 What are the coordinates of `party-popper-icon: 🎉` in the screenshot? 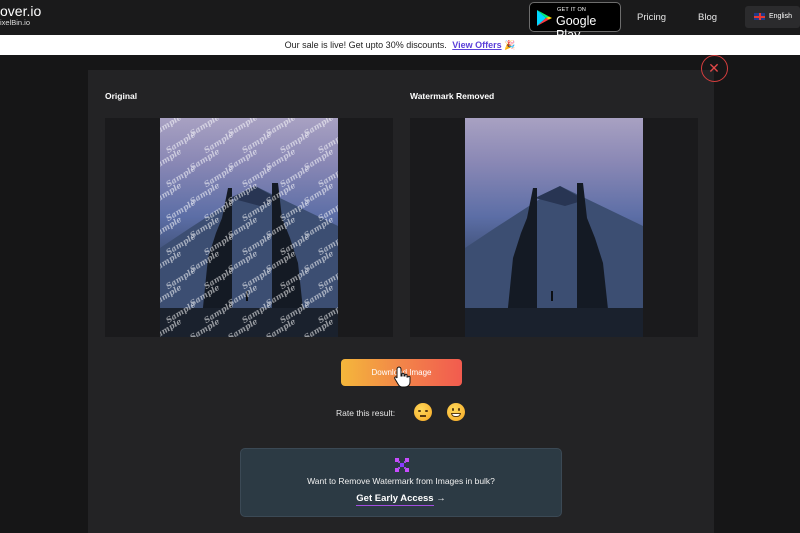 It's located at (510, 45).